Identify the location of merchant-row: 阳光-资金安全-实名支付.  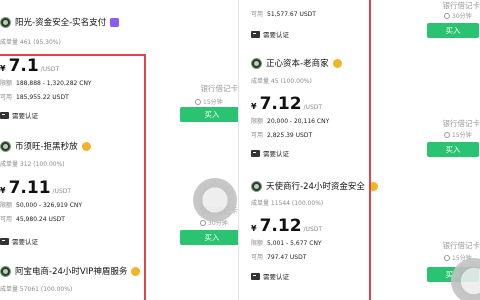
(60, 22).